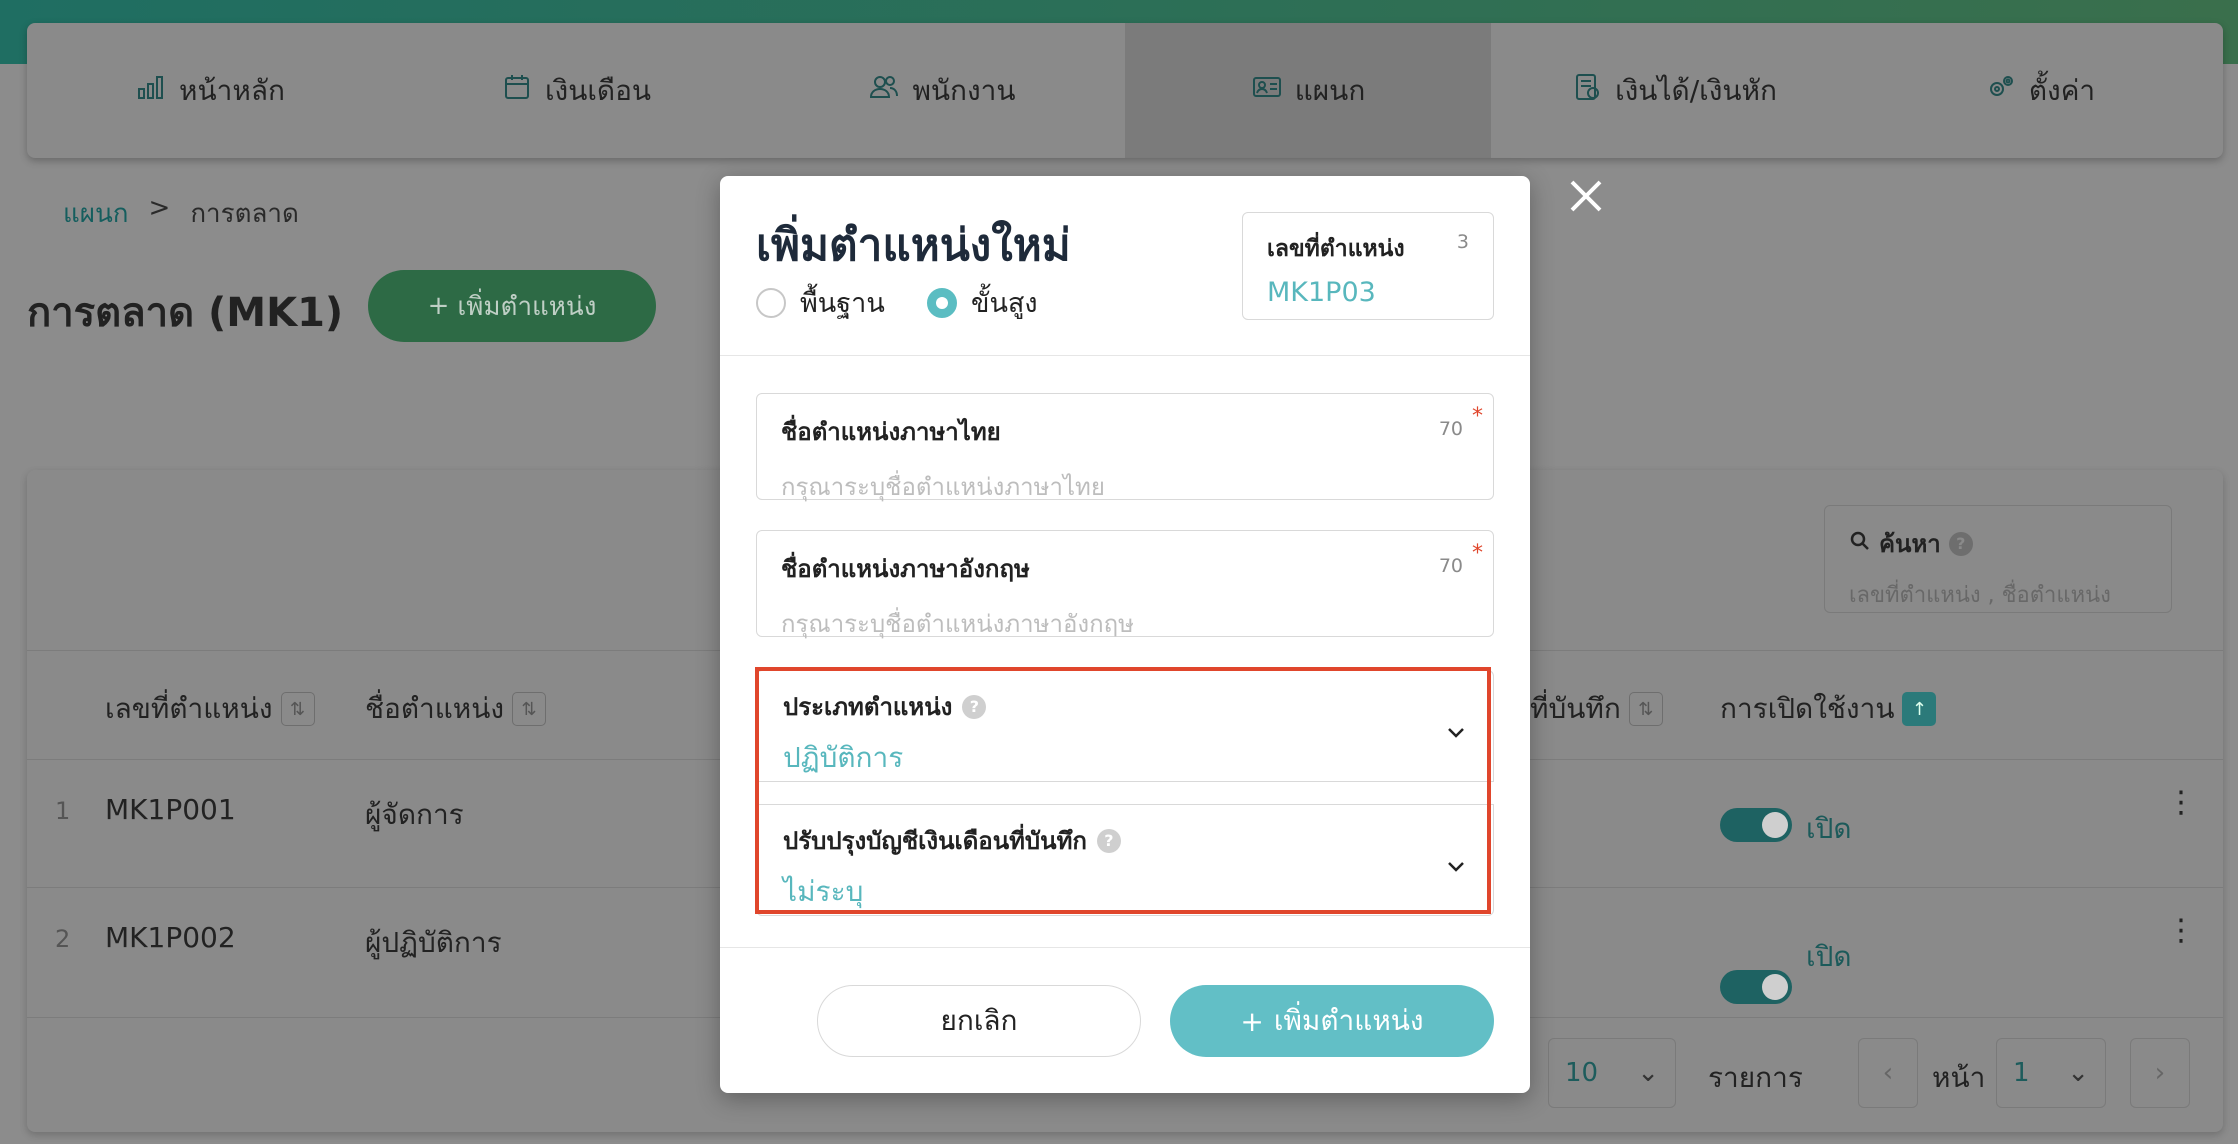  I want to click on column-header-saved: ที่บันทึก ⇅, so click(1596, 709).